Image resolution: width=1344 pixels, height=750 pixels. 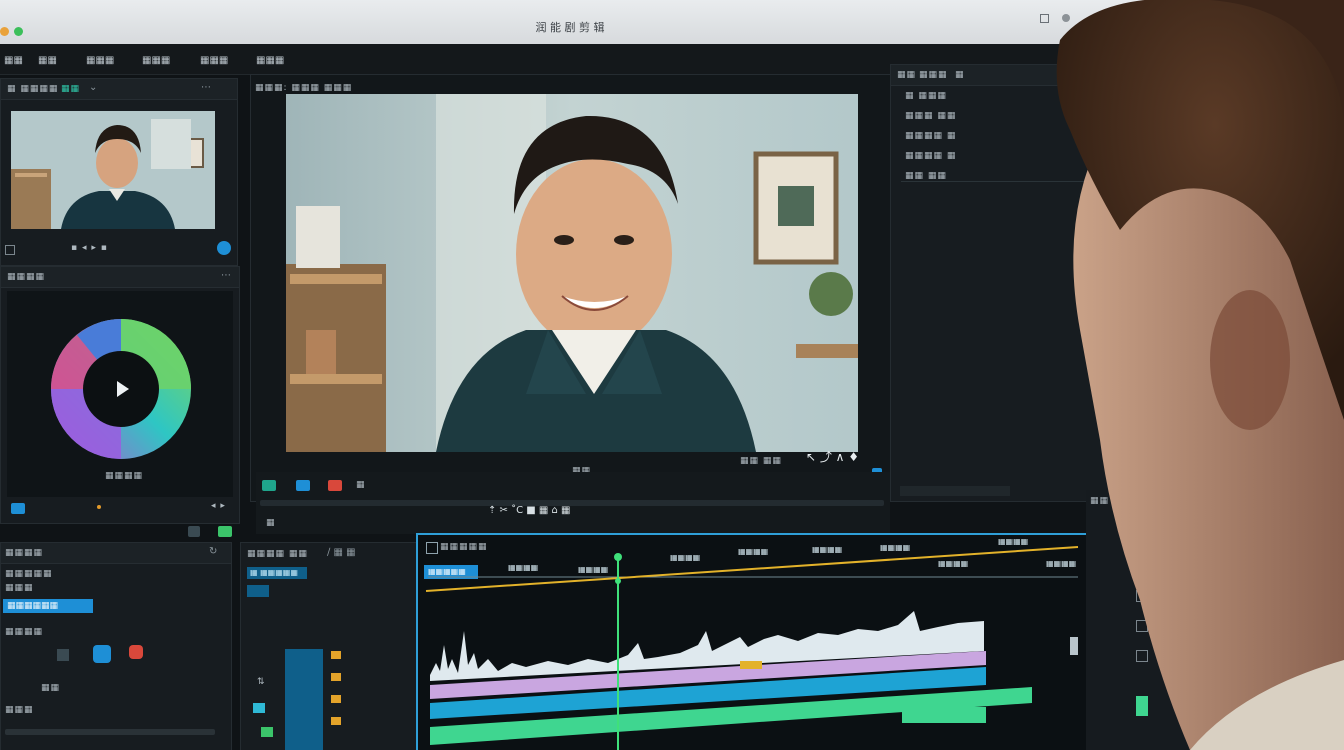 I want to click on track-select-label: ▦ ▦▦▦▦▦, so click(x=274, y=572).